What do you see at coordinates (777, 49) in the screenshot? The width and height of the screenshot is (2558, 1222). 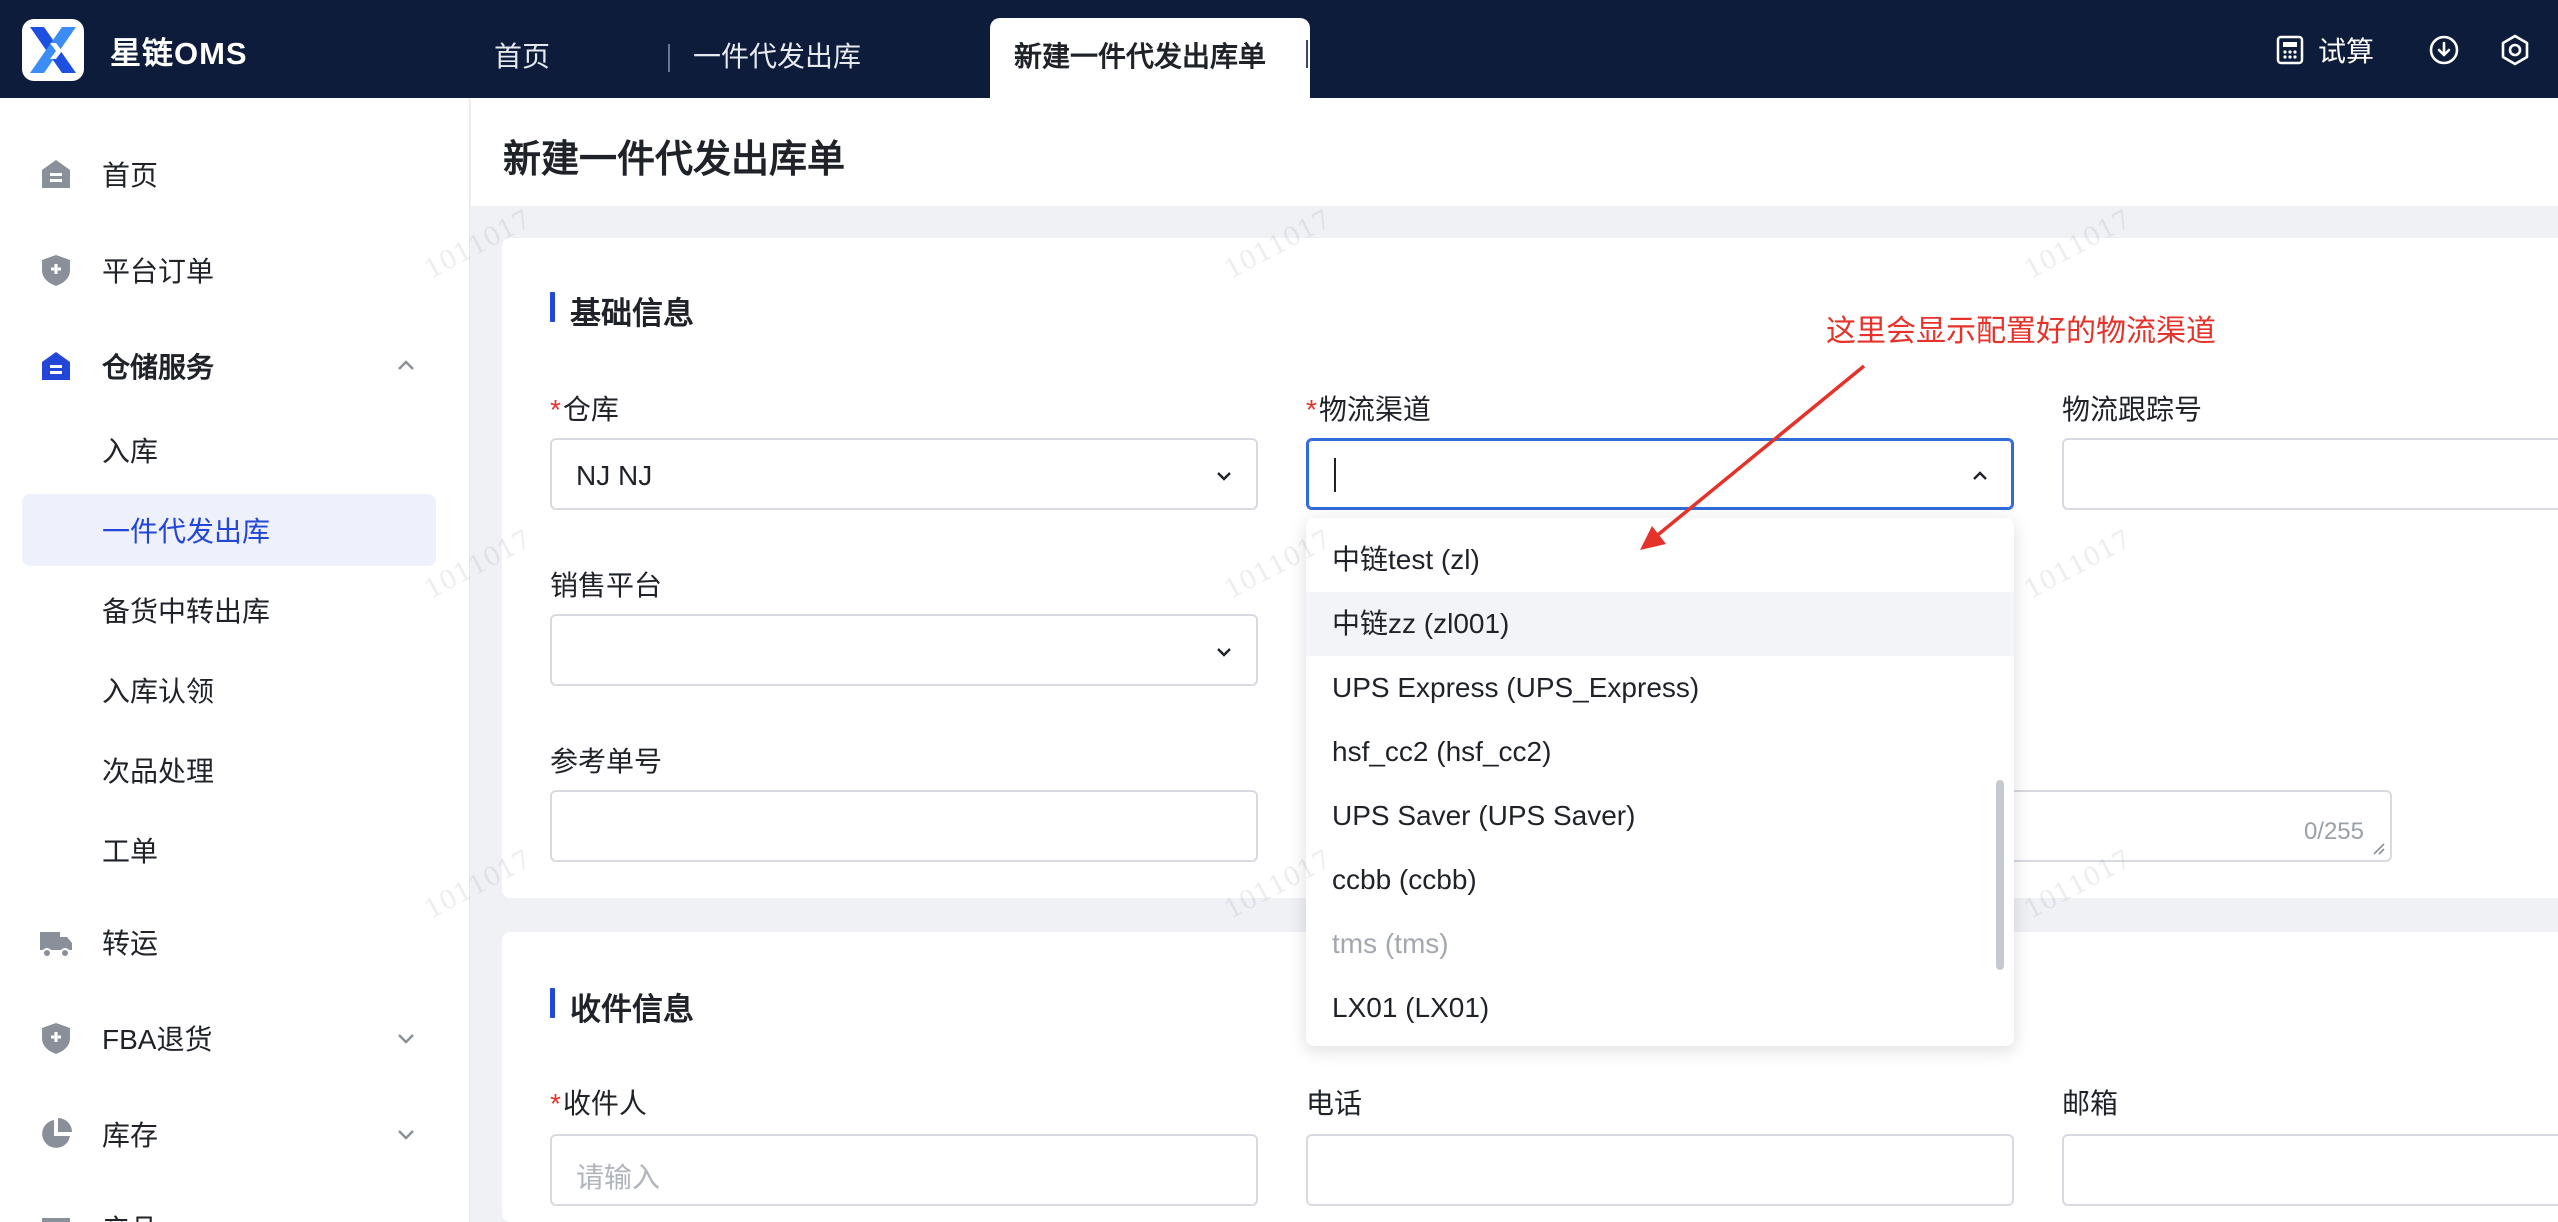 I see `tab-dropship-outbound: 一件代发出库` at bounding box center [777, 49].